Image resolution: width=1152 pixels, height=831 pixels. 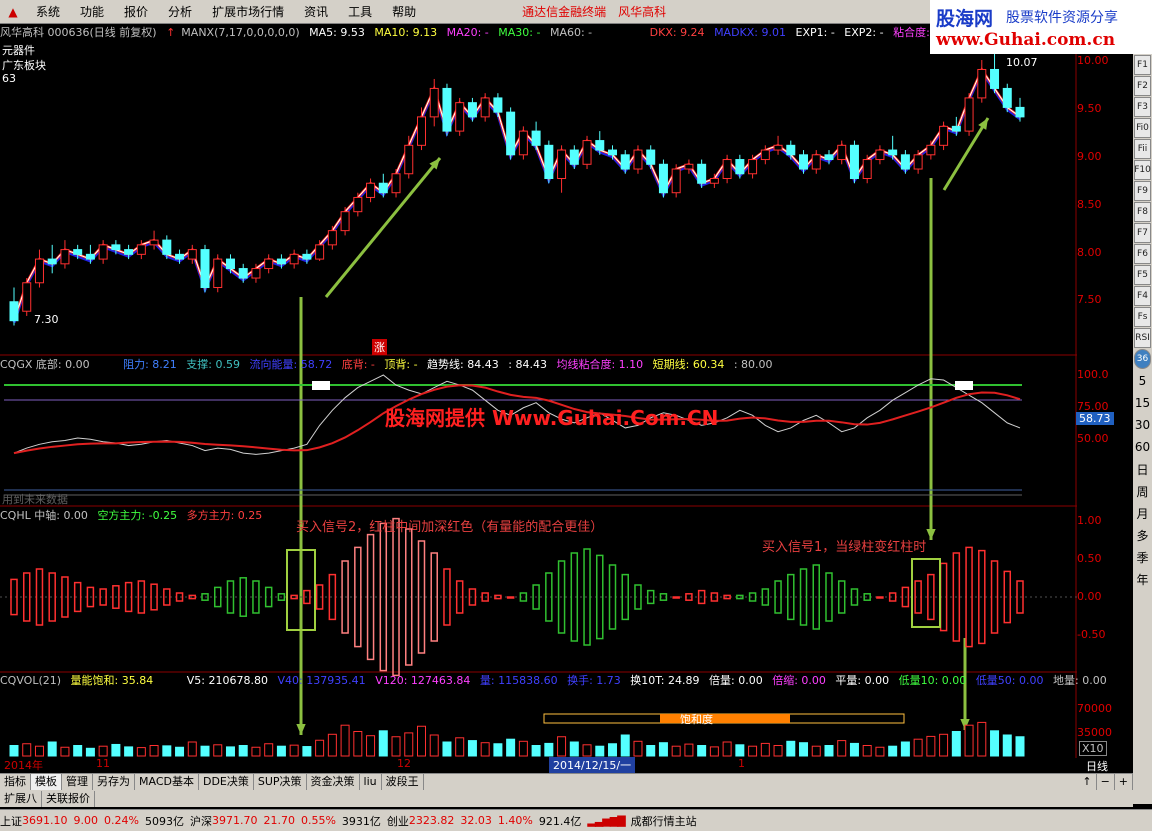 I want to click on toolbar-button: F2, so click(x=1142, y=86).